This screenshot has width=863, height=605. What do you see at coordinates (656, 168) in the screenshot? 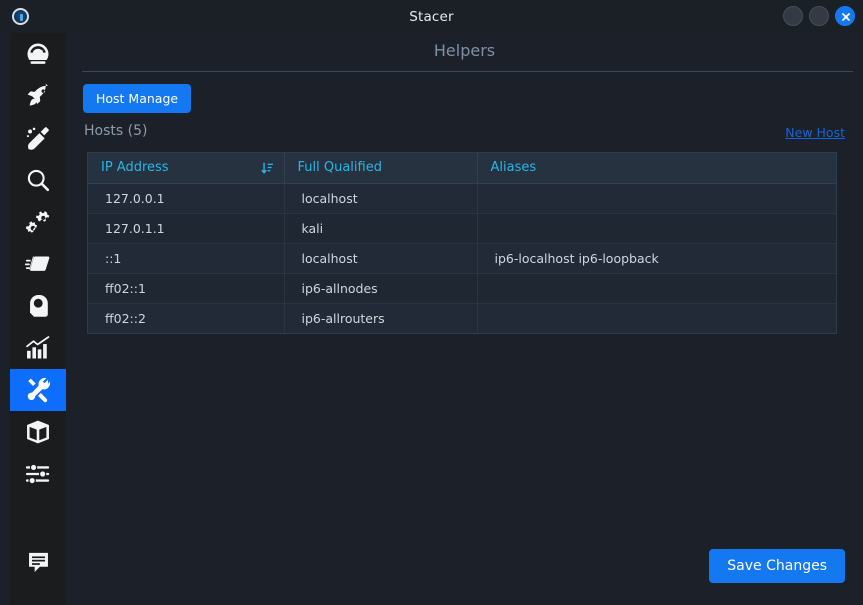
I see `column-header-aliases: Aliases` at bounding box center [656, 168].